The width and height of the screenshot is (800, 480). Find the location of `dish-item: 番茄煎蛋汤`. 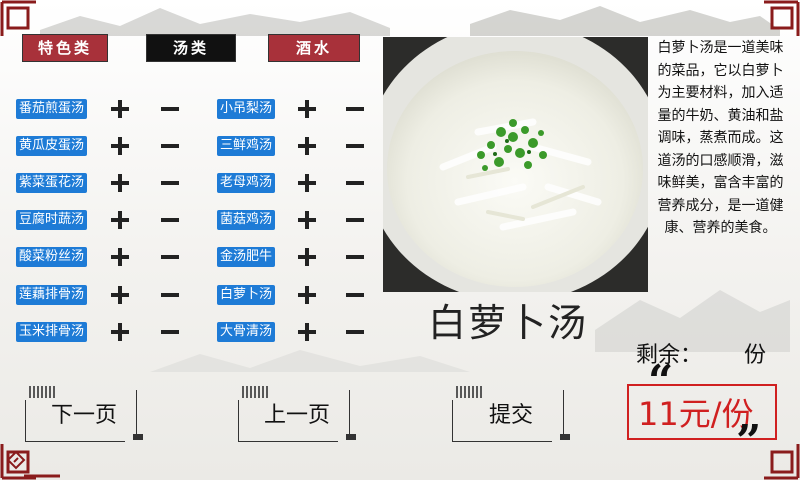

dish-item: 番茄煎蛋汤 is located at coordinates (52, 109).